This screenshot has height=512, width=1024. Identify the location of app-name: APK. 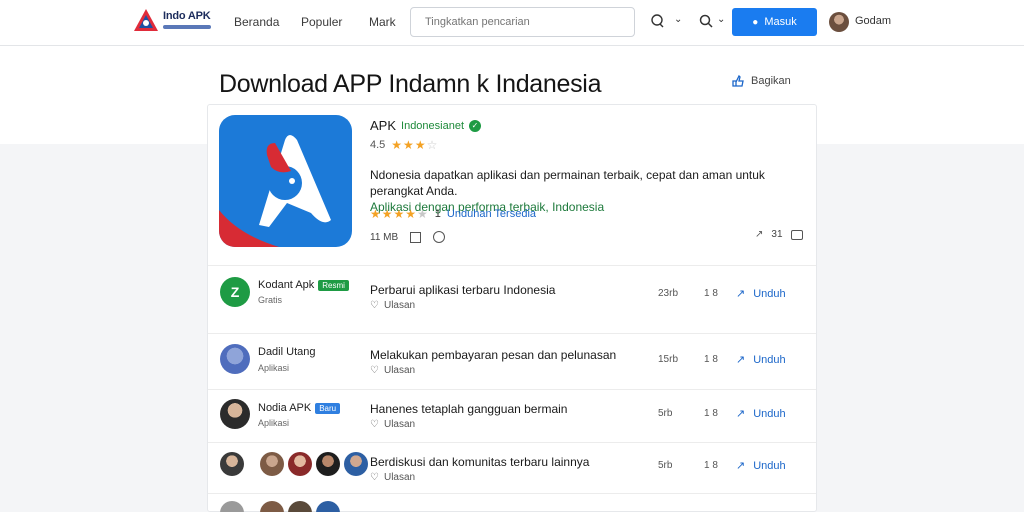
(383, 125).